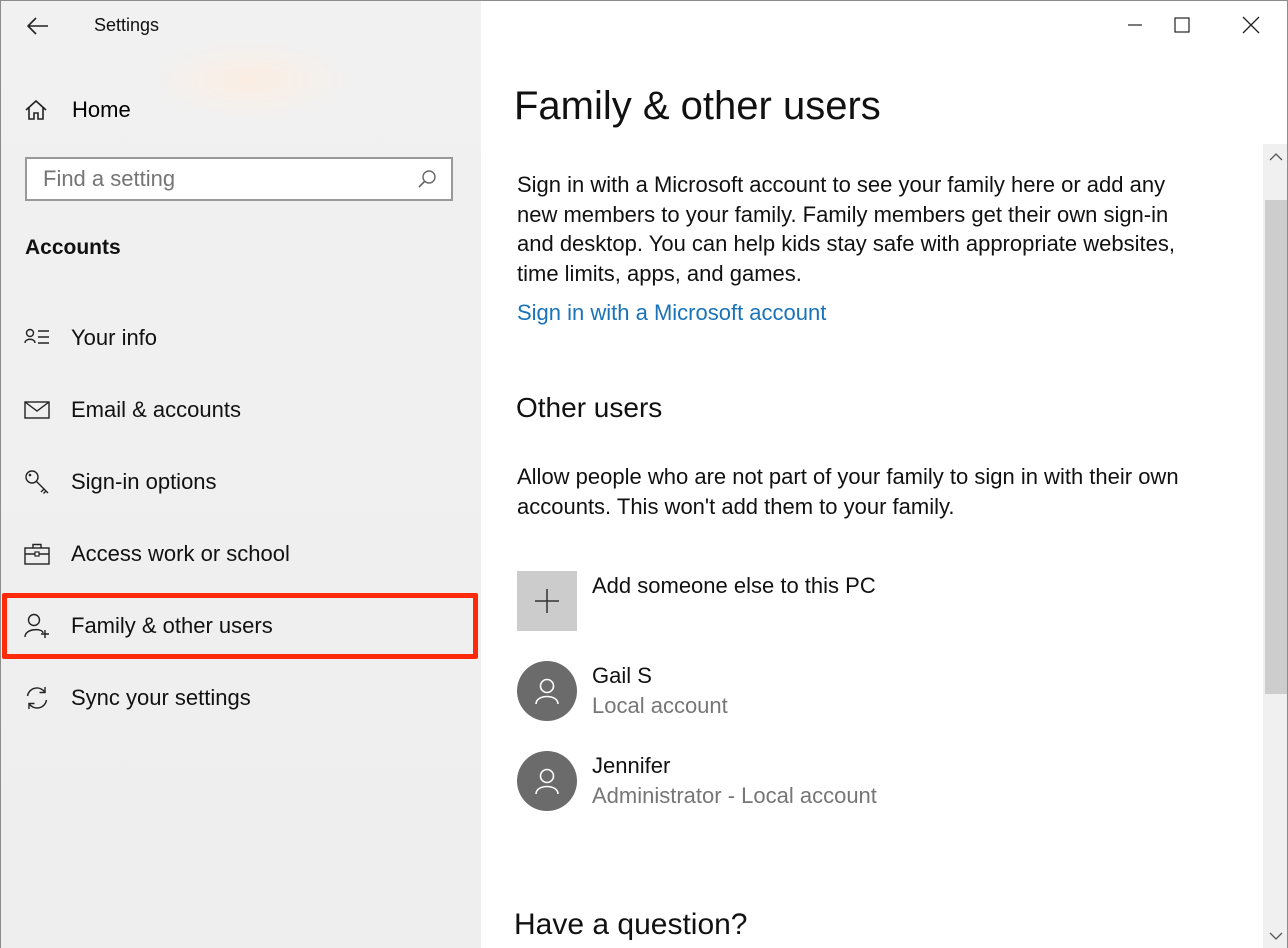 This screenshot has height=948, width=1288. What do you see at coordinates (631, 924) in the screenshot?
I see `have-a-question-heading: Have a question?` at bounding box center [631, 924].